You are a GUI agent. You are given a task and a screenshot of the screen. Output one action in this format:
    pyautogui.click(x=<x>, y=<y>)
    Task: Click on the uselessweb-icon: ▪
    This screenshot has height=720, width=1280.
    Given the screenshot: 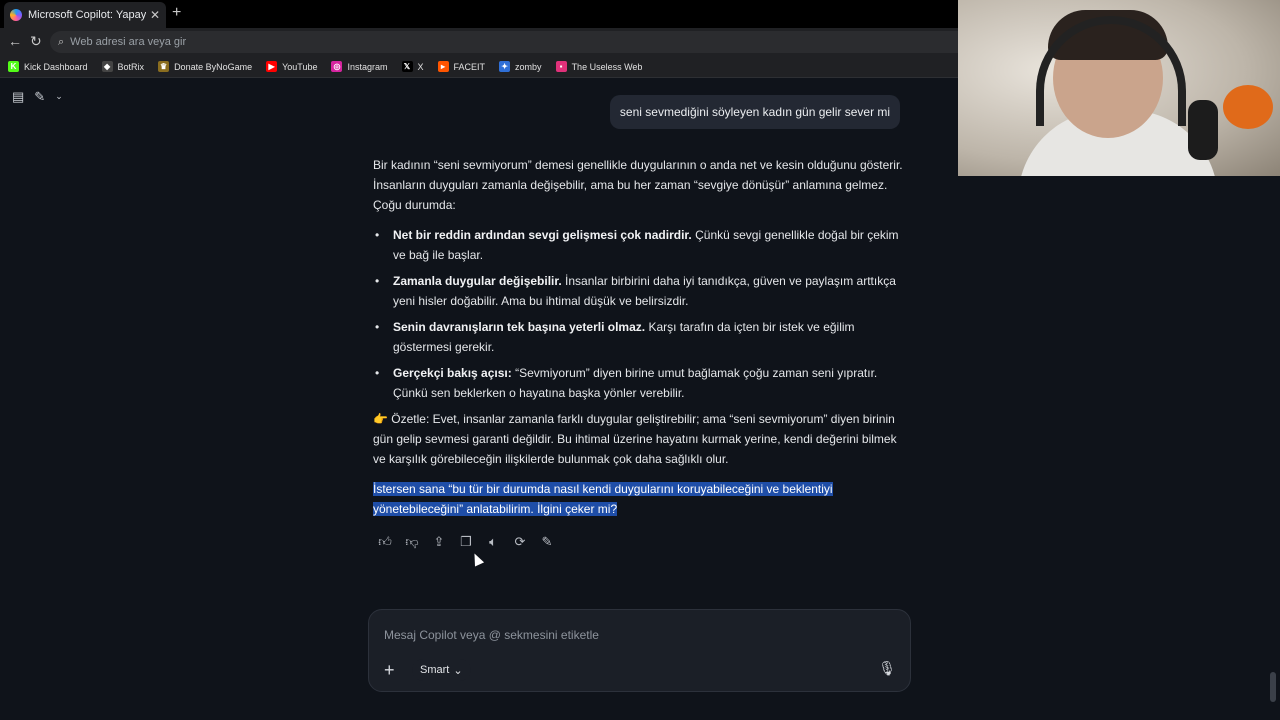 What is the action you would take?
    pyautogui.click(x=561, y=66)
    